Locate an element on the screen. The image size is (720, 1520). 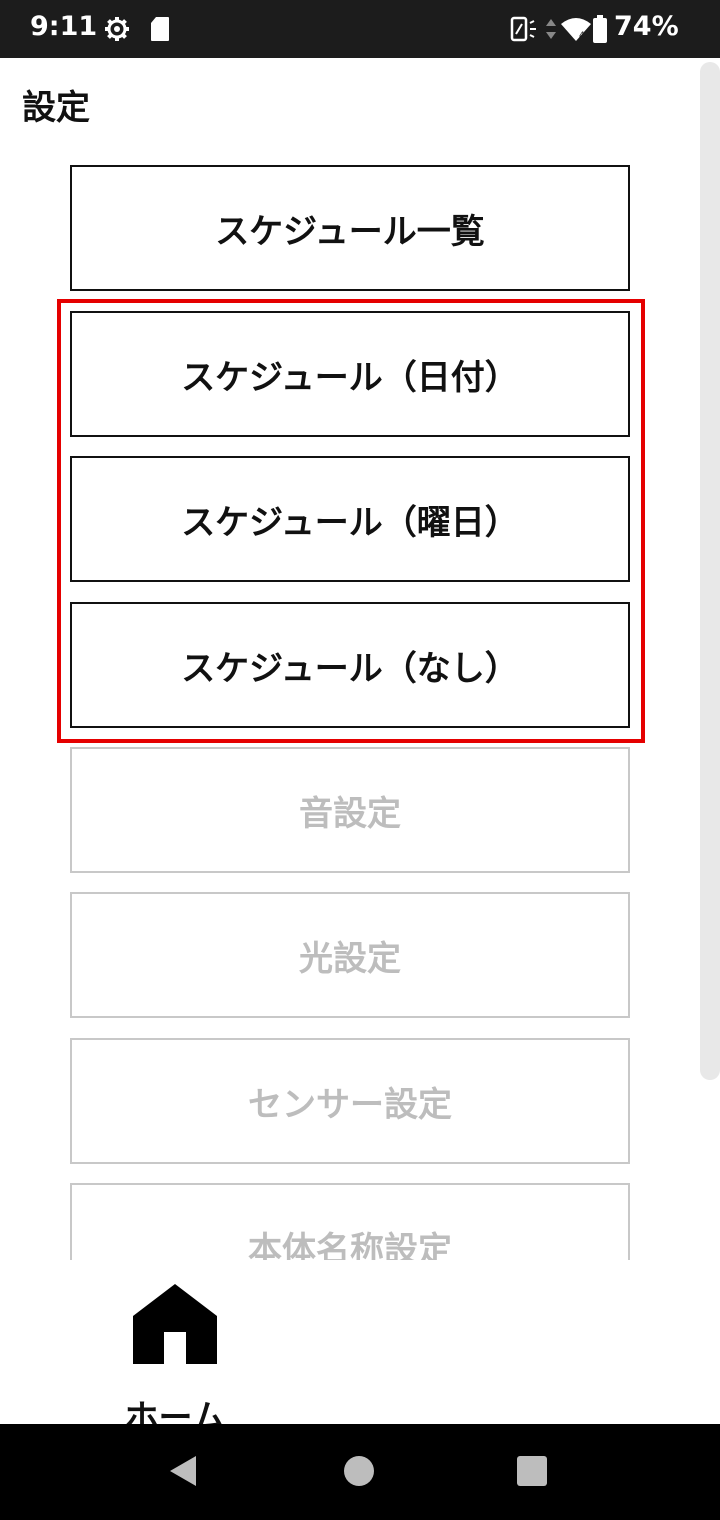
settings-gear-icon is located at coordinates (117, 31).